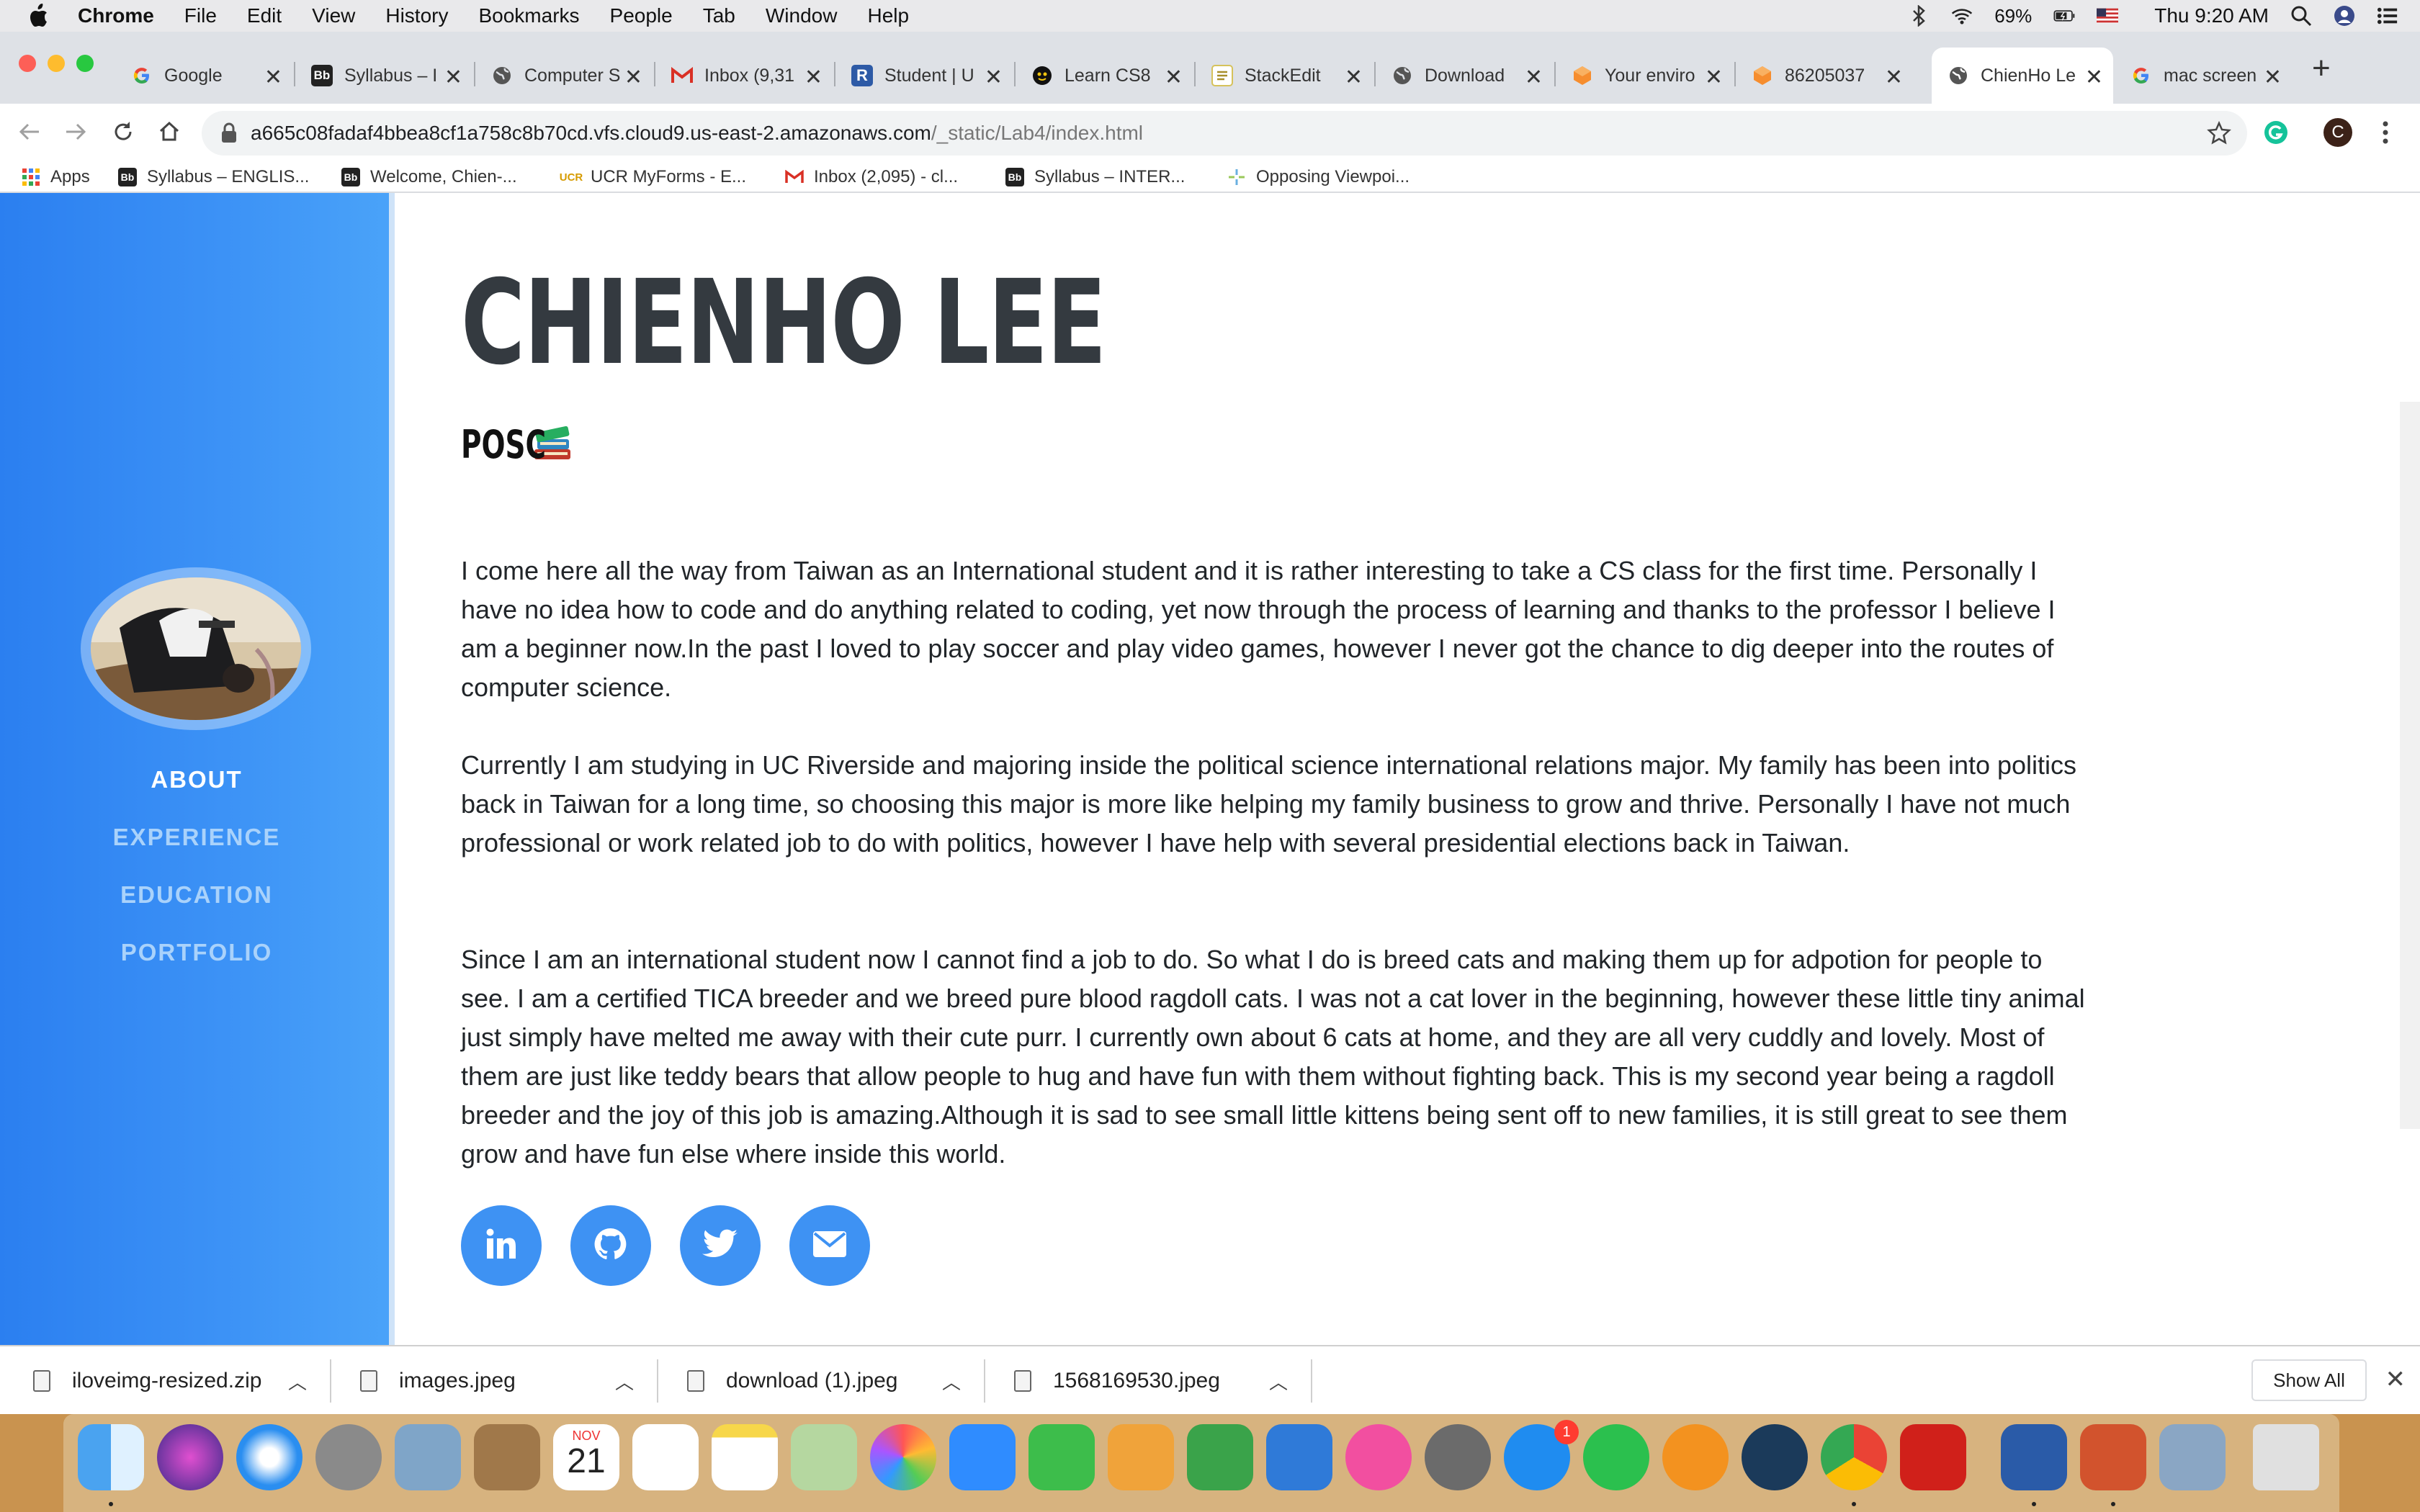  What do you see at coordinates (2301, 16) in the screenshot?
I see `spotlight-search-icon` at bounding box center [2301, 16].